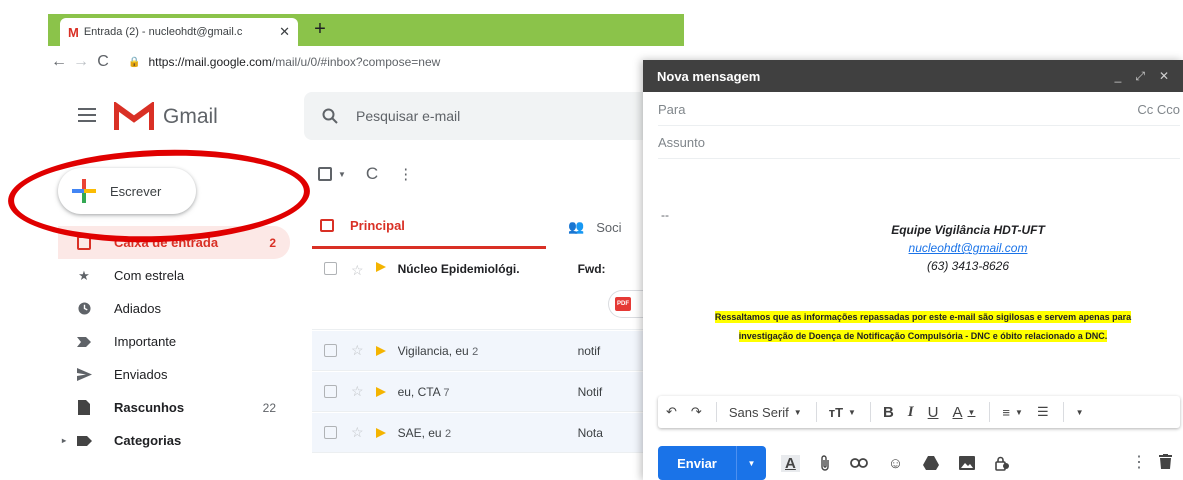 The image size is (1183, 480). I want to click on inbox-icon, so click(327, 225).